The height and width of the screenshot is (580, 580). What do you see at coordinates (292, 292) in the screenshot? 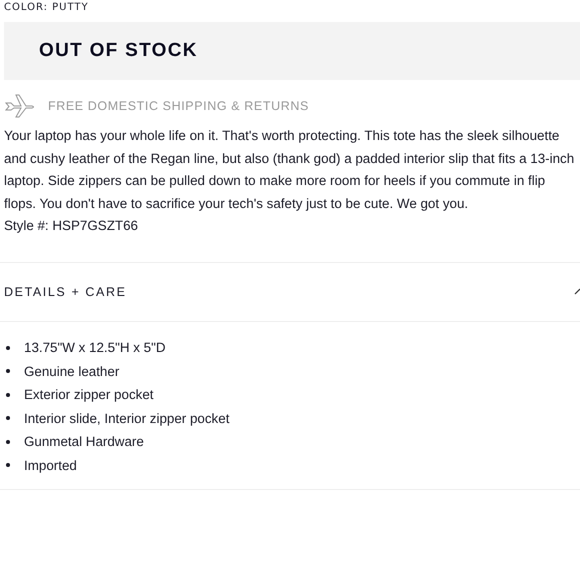
I see `details-care-header: DETAILS + CARE` at bounding box center [292, 292].